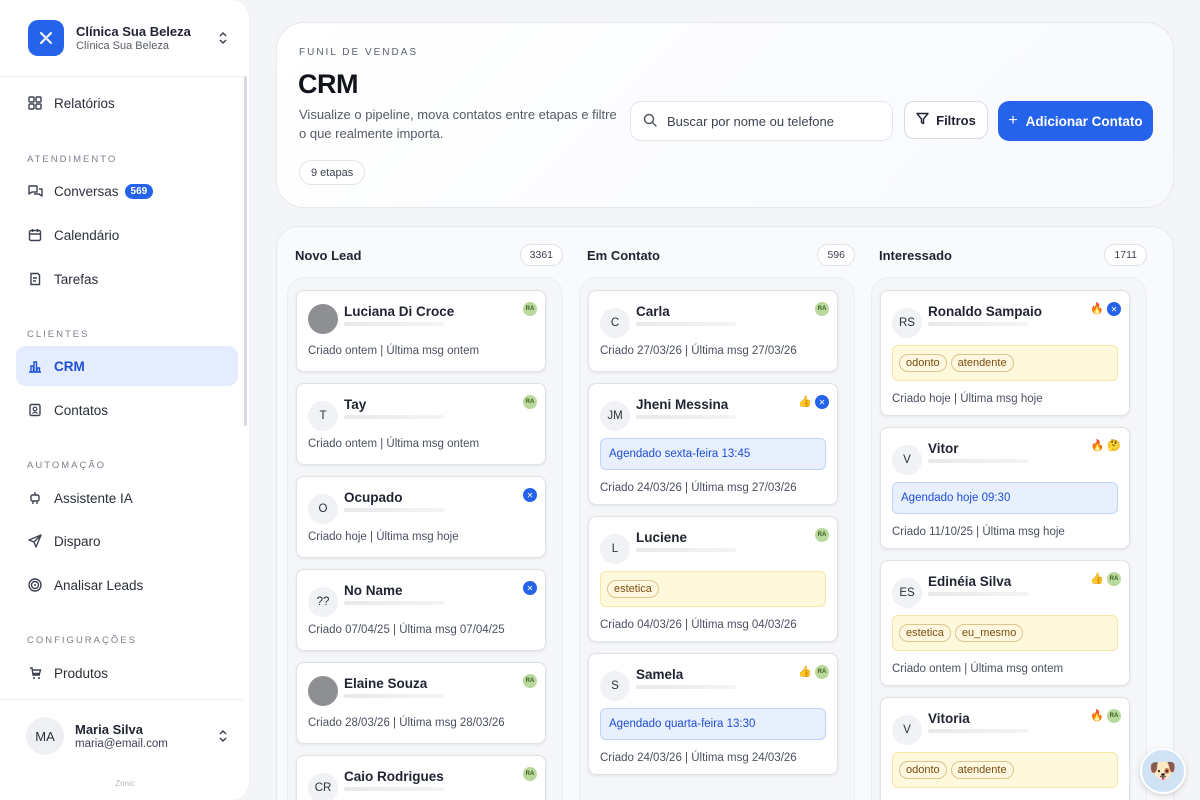 The width and height of the screenshot is (1200, 800). I want to click on lead-card: CR Caio Rodrigues RA, so click(421, 777).